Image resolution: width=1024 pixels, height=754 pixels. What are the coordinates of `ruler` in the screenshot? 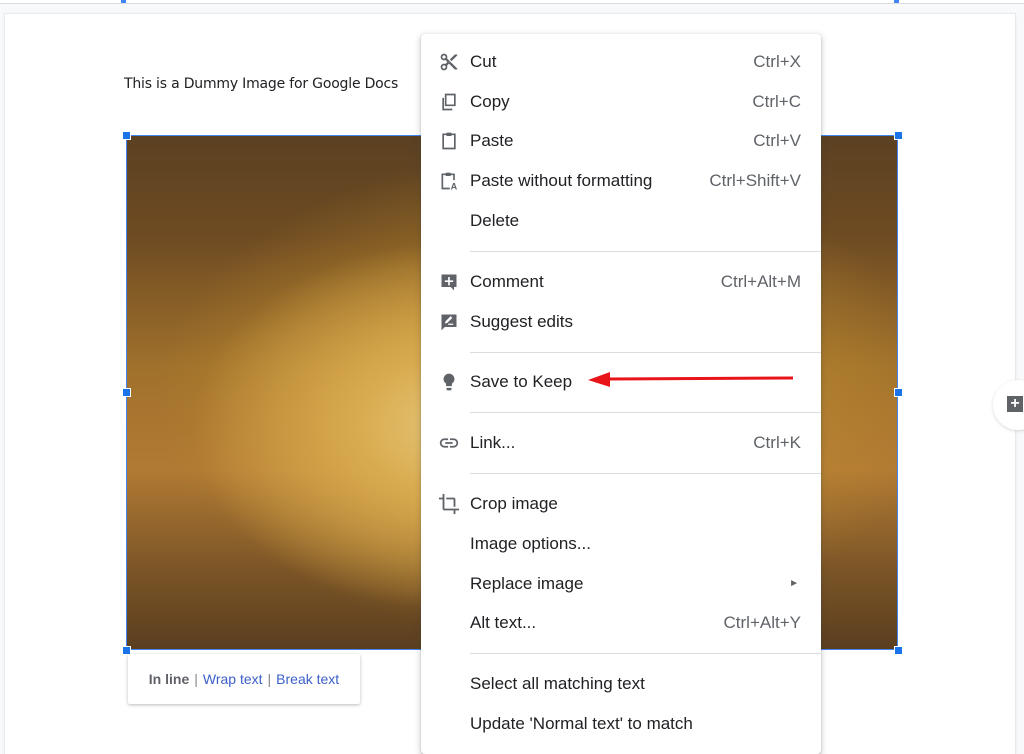 It's located at (512, 2).